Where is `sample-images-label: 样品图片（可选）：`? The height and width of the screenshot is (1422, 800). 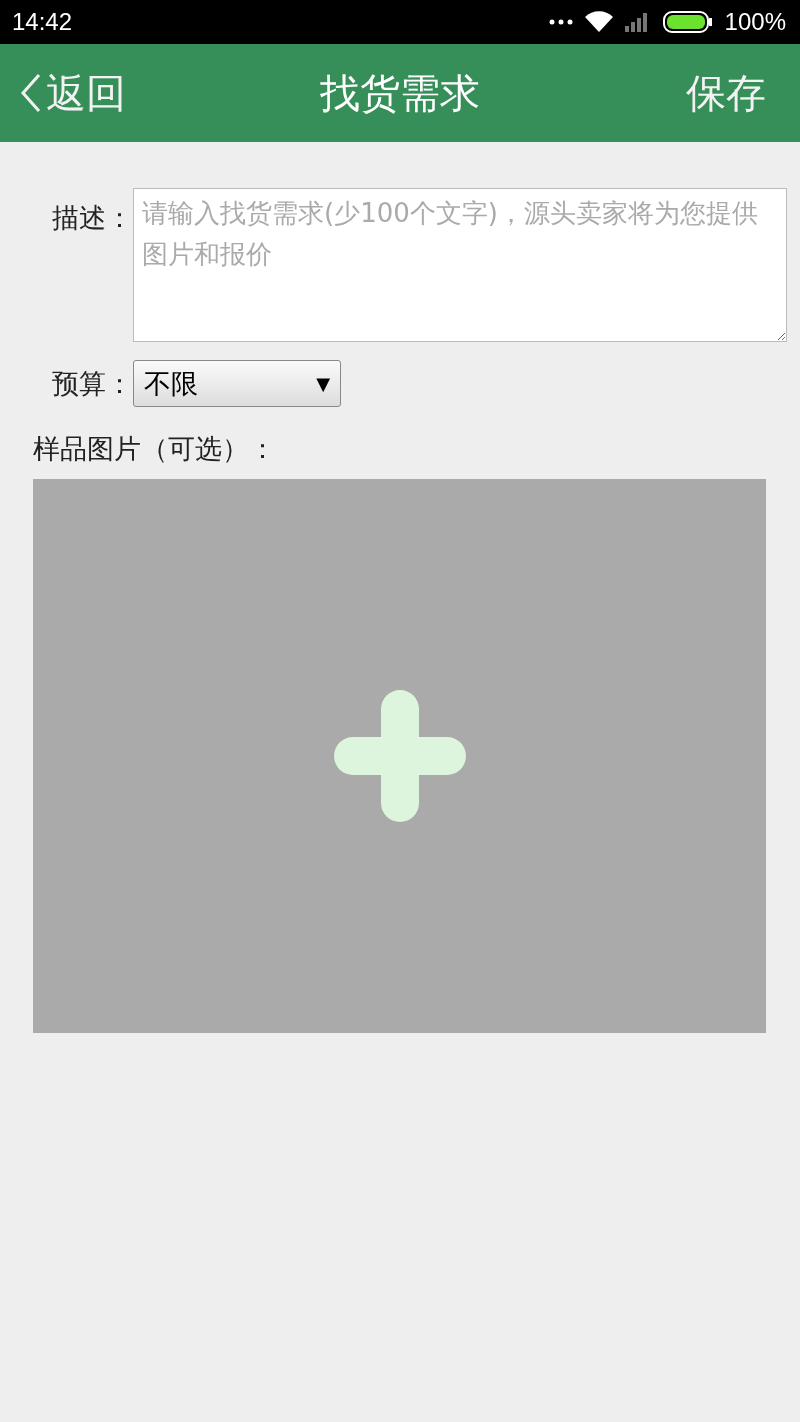
sample-images-label: 样品图片（可选）： is located at coordinates (155, 449).